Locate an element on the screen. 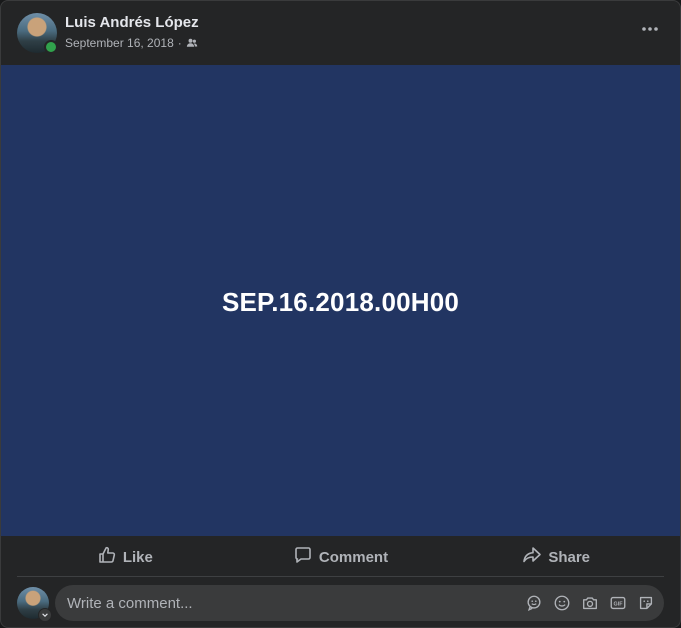 The width and height of the screenshot is (681, 628). comment-composer: GIF is located at coordinates (340, 603).